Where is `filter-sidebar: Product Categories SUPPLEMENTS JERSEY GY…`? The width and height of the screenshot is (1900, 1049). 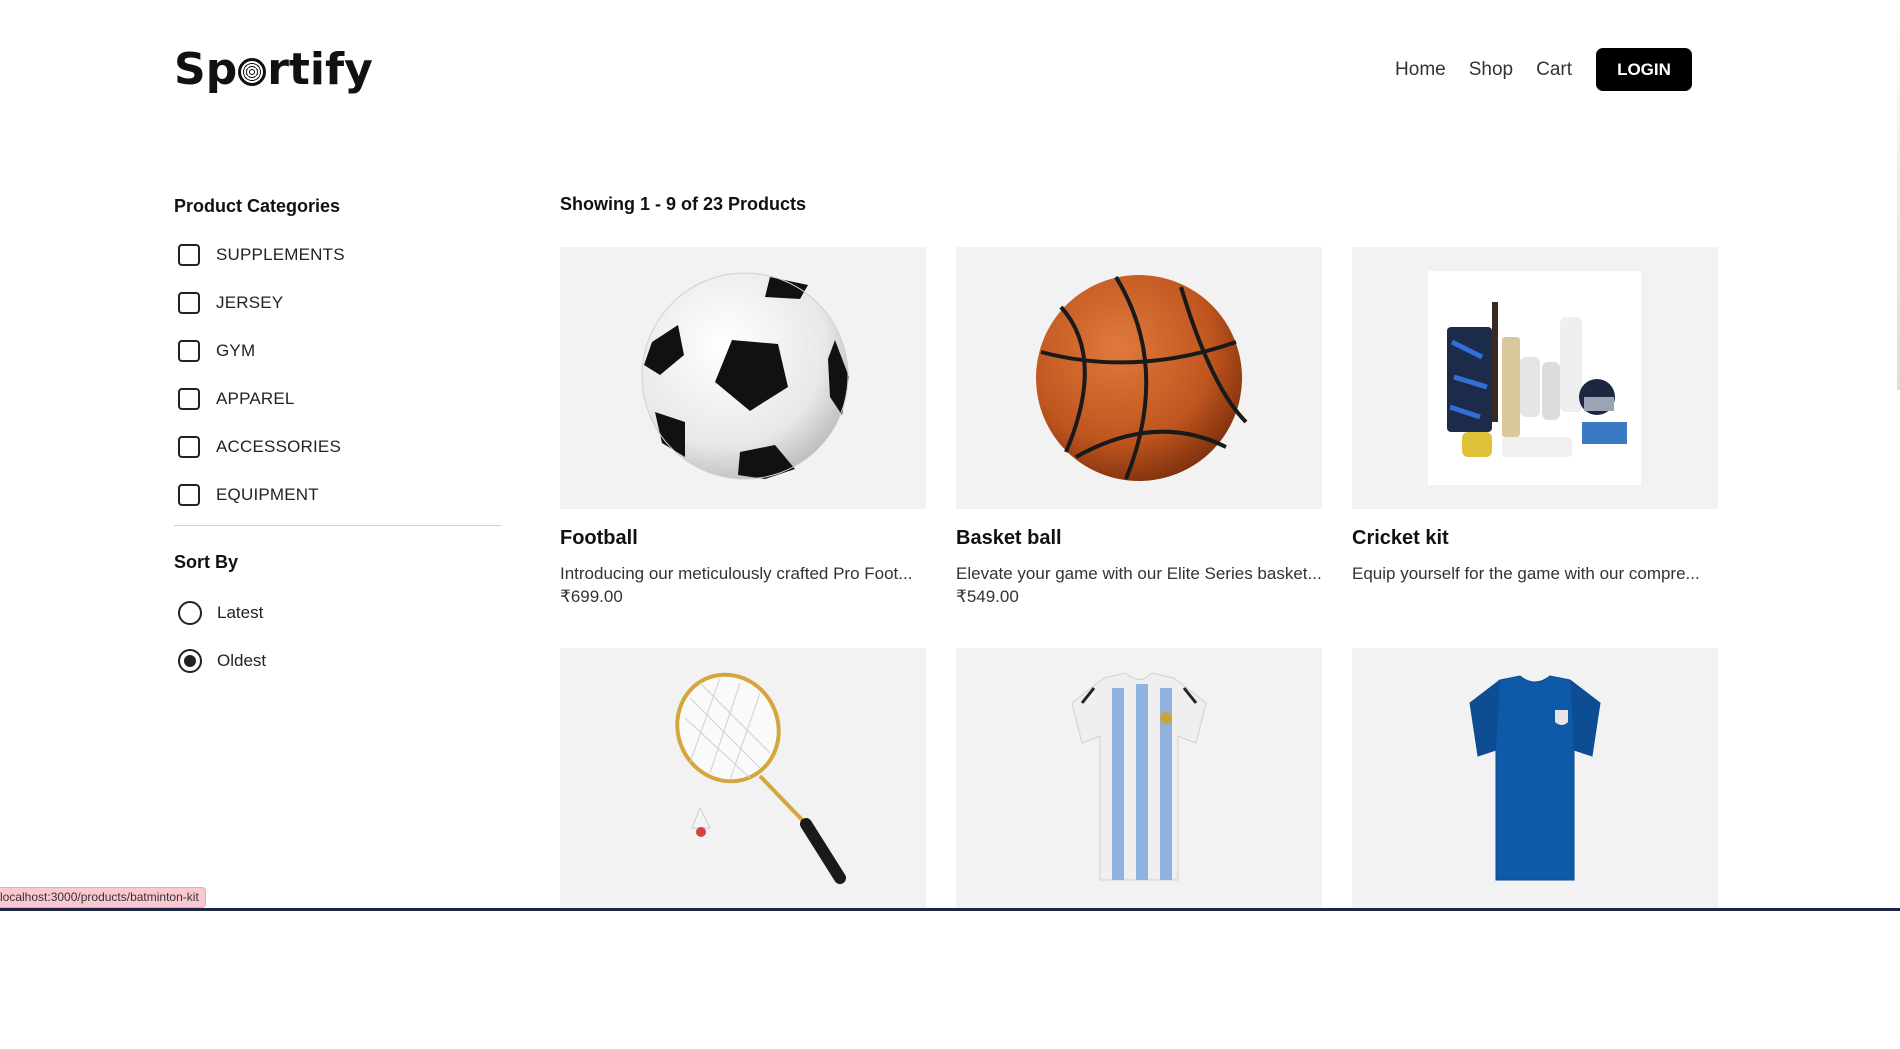 filter-sidebar: Product Categories SUPPLEMENTS JERSEY GY… is located at coordinates (337, 446).